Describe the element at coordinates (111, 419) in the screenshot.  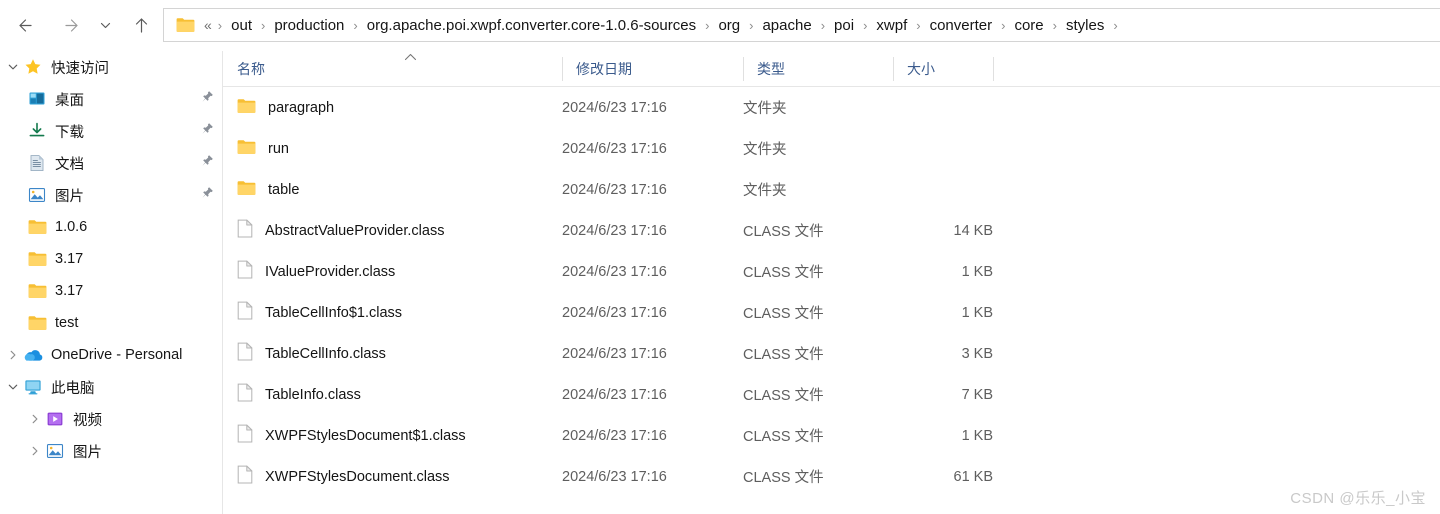
I see `sidebar-item-11: 视频` at that location.